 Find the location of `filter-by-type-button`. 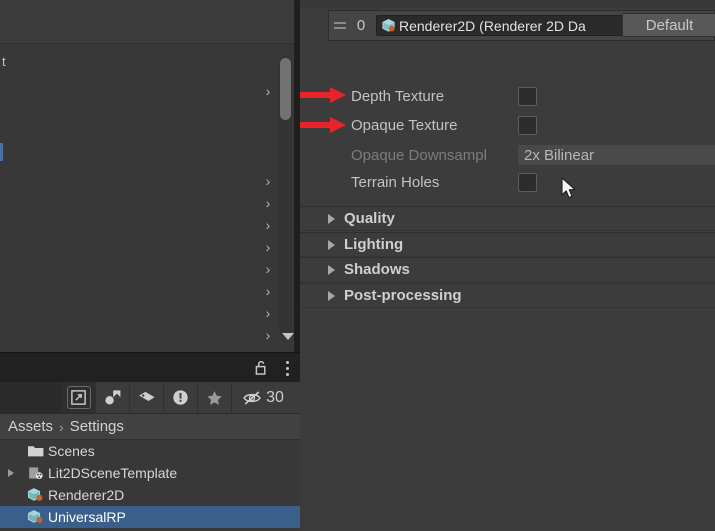

filter-by-type-button is located at coordinates (79, 397).